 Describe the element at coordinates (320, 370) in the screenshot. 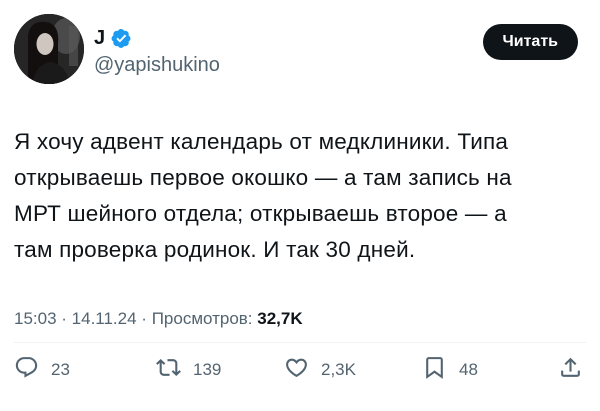

I see `like-button: 2,3K` at that location.